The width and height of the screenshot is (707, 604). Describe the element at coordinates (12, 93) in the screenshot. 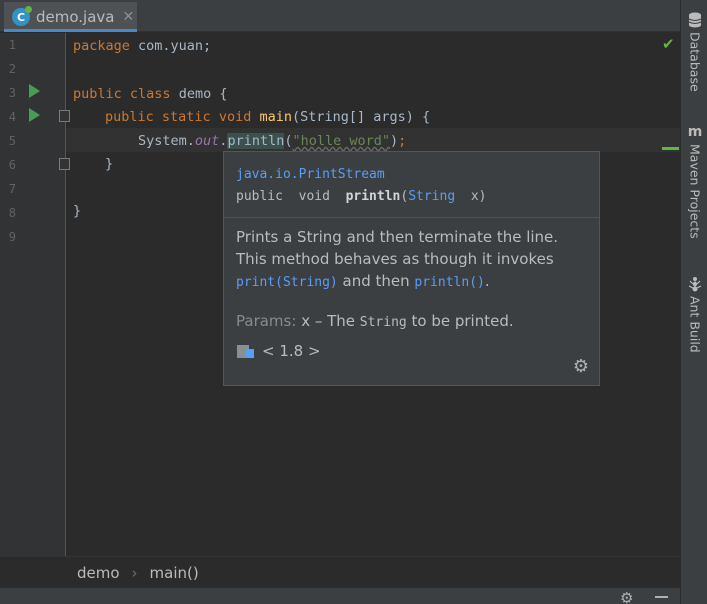

I see `line-number: 3` at that location.